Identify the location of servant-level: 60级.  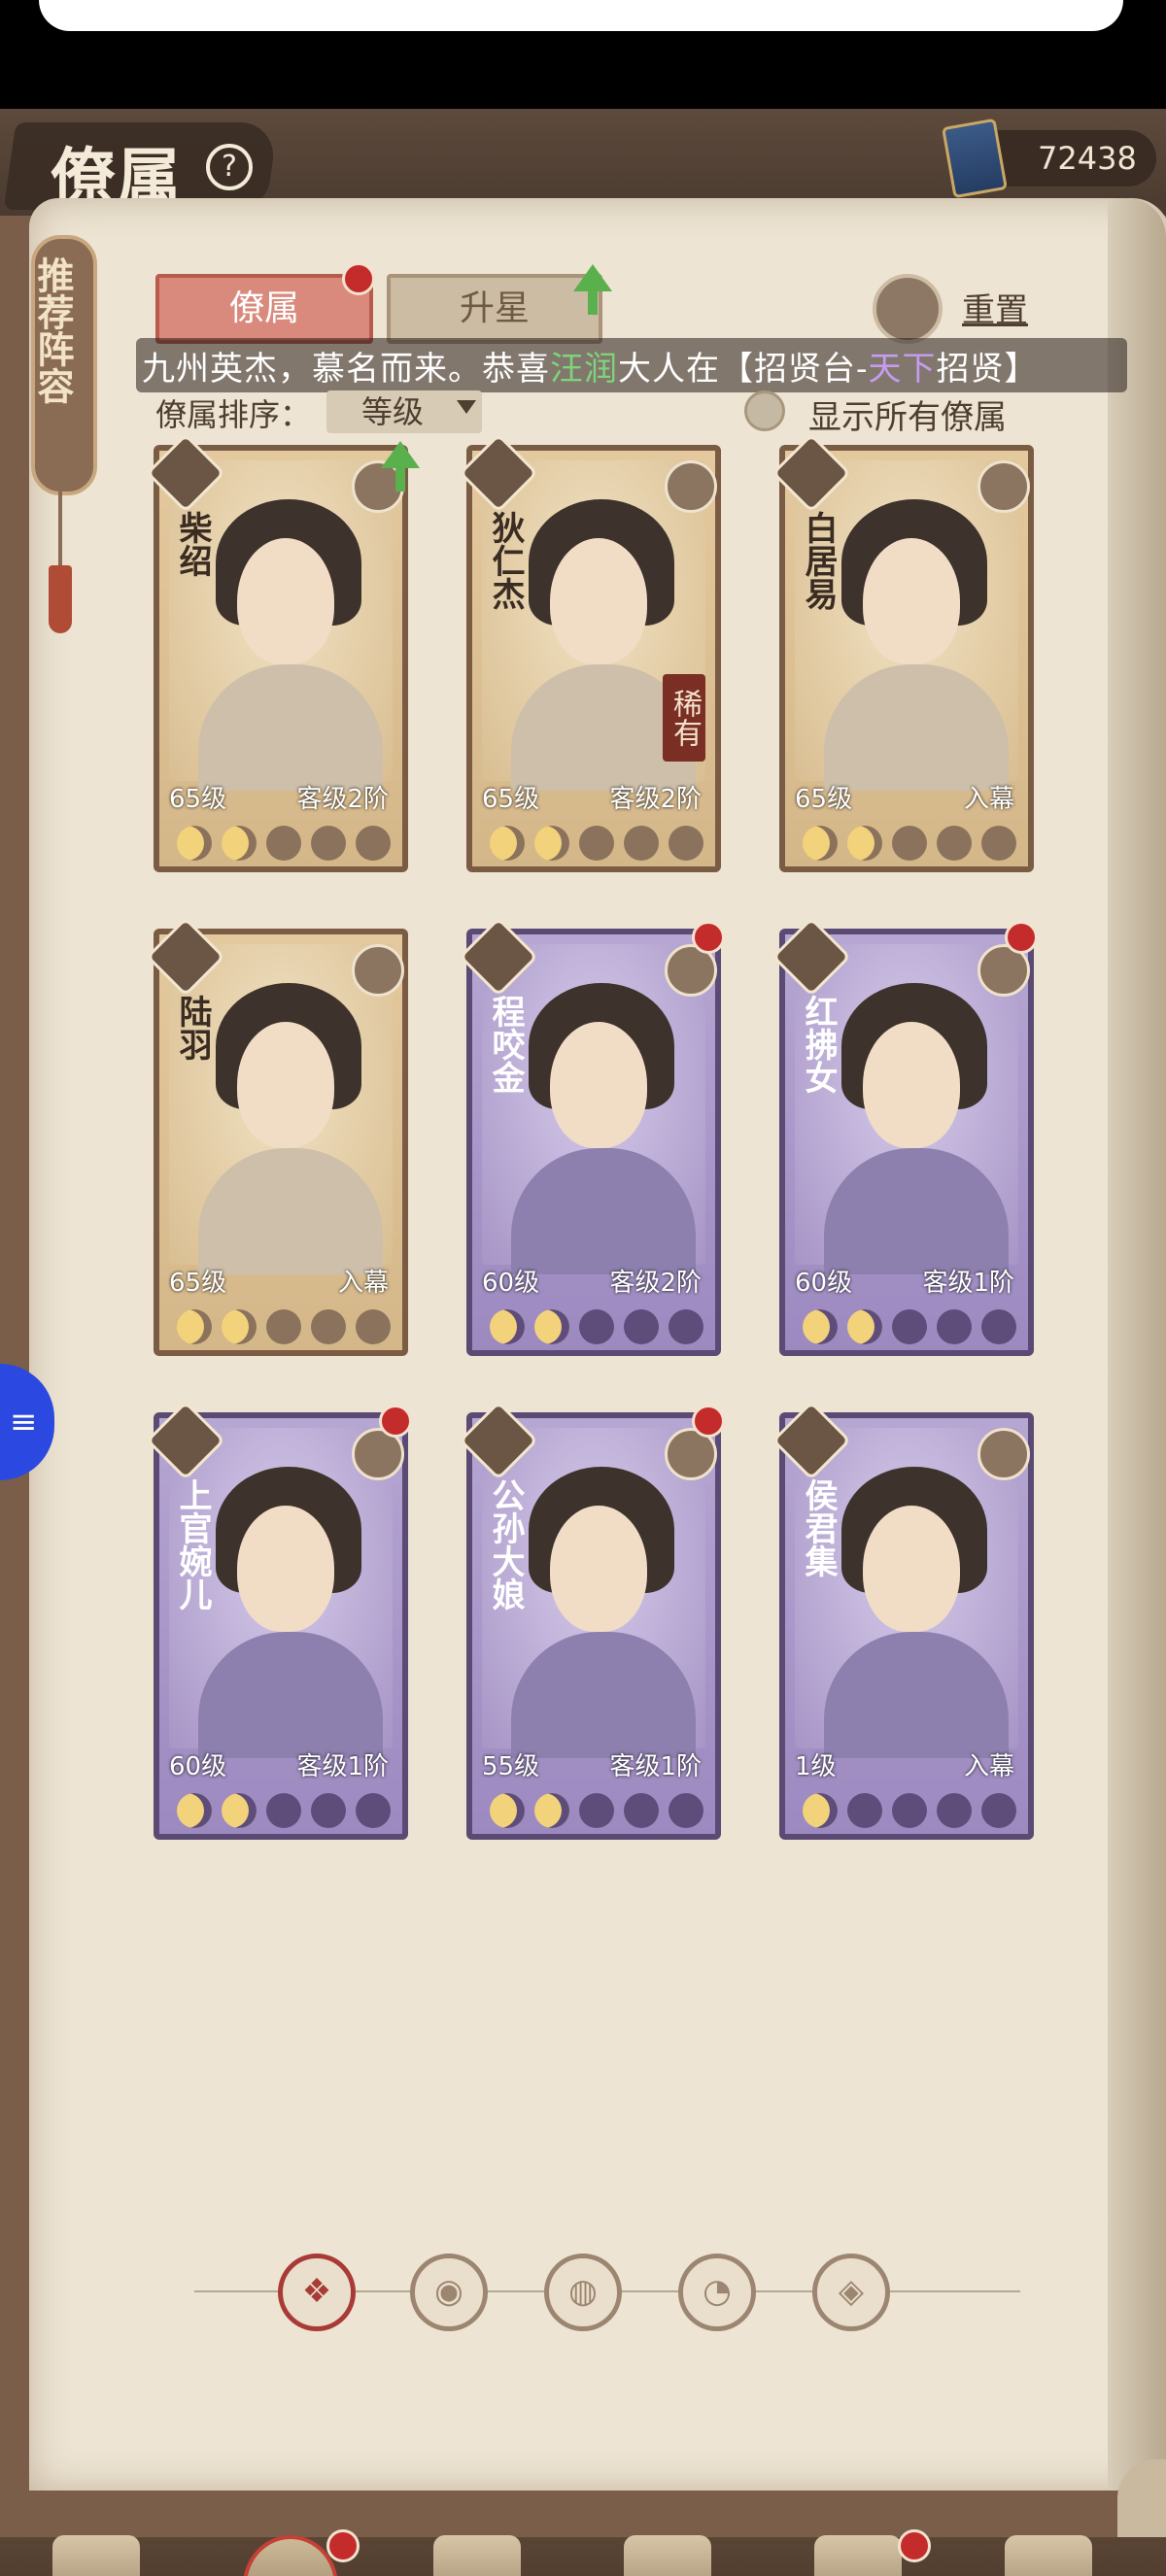
(198, 1766).